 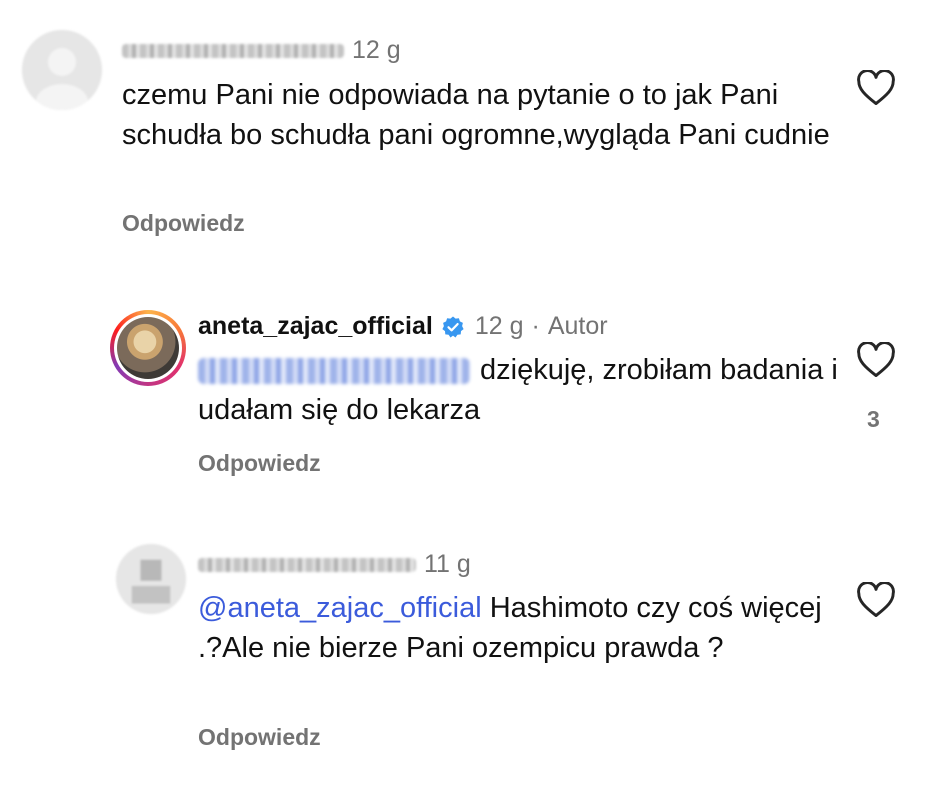 I want to click on comment-meta: 12 g, so click(x=261, y=50).